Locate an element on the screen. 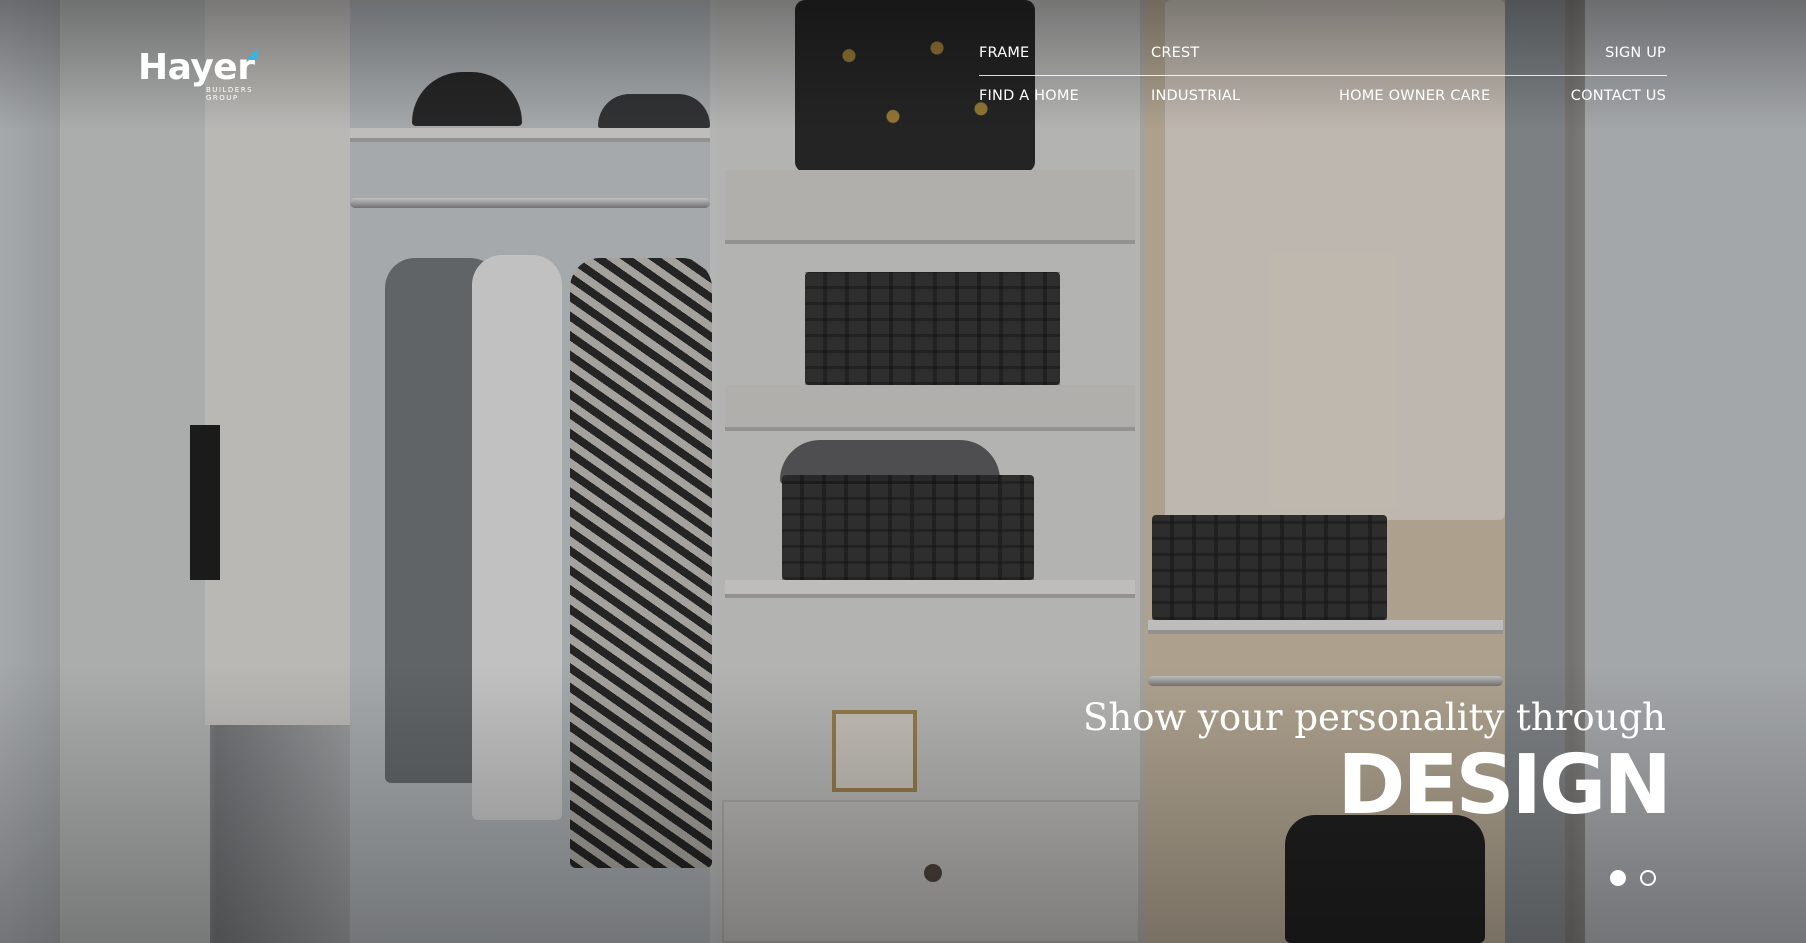  hero-tagline: Show your personality through is located at coordinates (1374, 717).